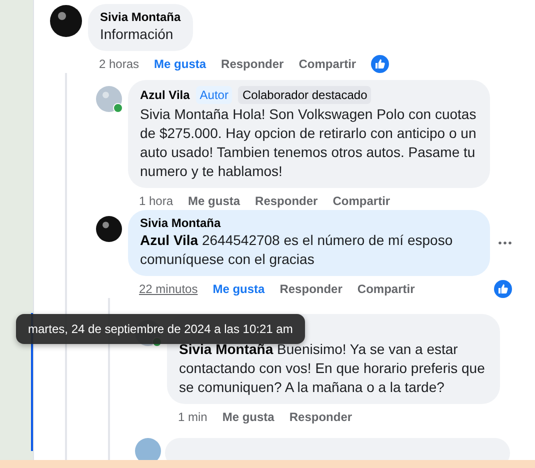 This screenshot has width=535, height=468. I want to click on comment-text: Información, so click(137, 34).